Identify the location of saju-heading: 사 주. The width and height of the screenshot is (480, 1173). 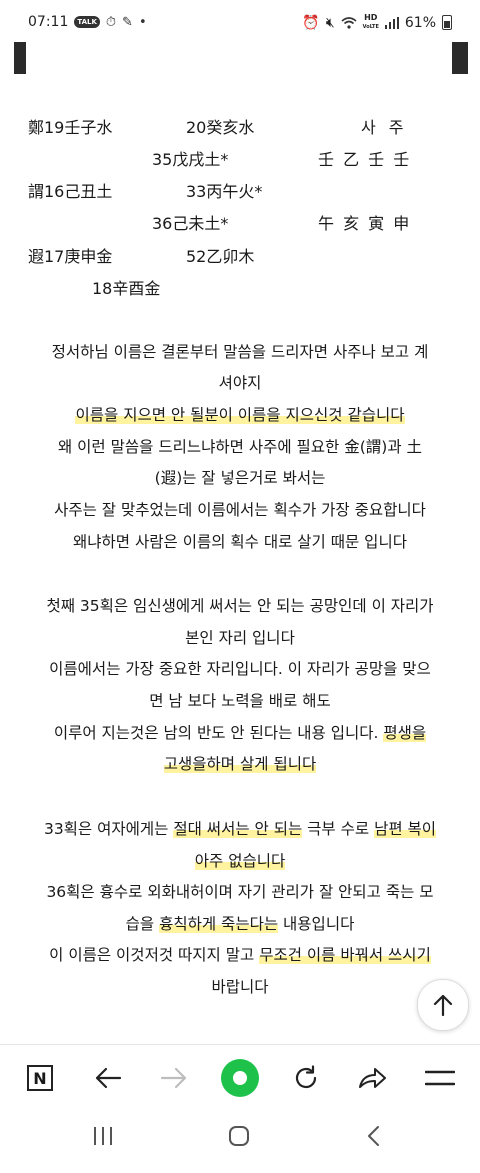
(384, 127).